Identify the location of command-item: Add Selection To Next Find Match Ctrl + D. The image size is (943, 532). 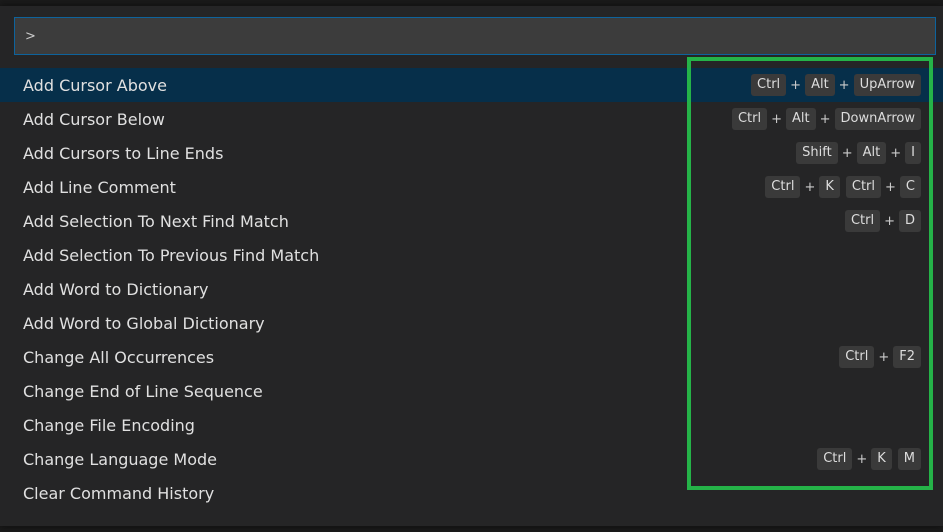
(471, 221).